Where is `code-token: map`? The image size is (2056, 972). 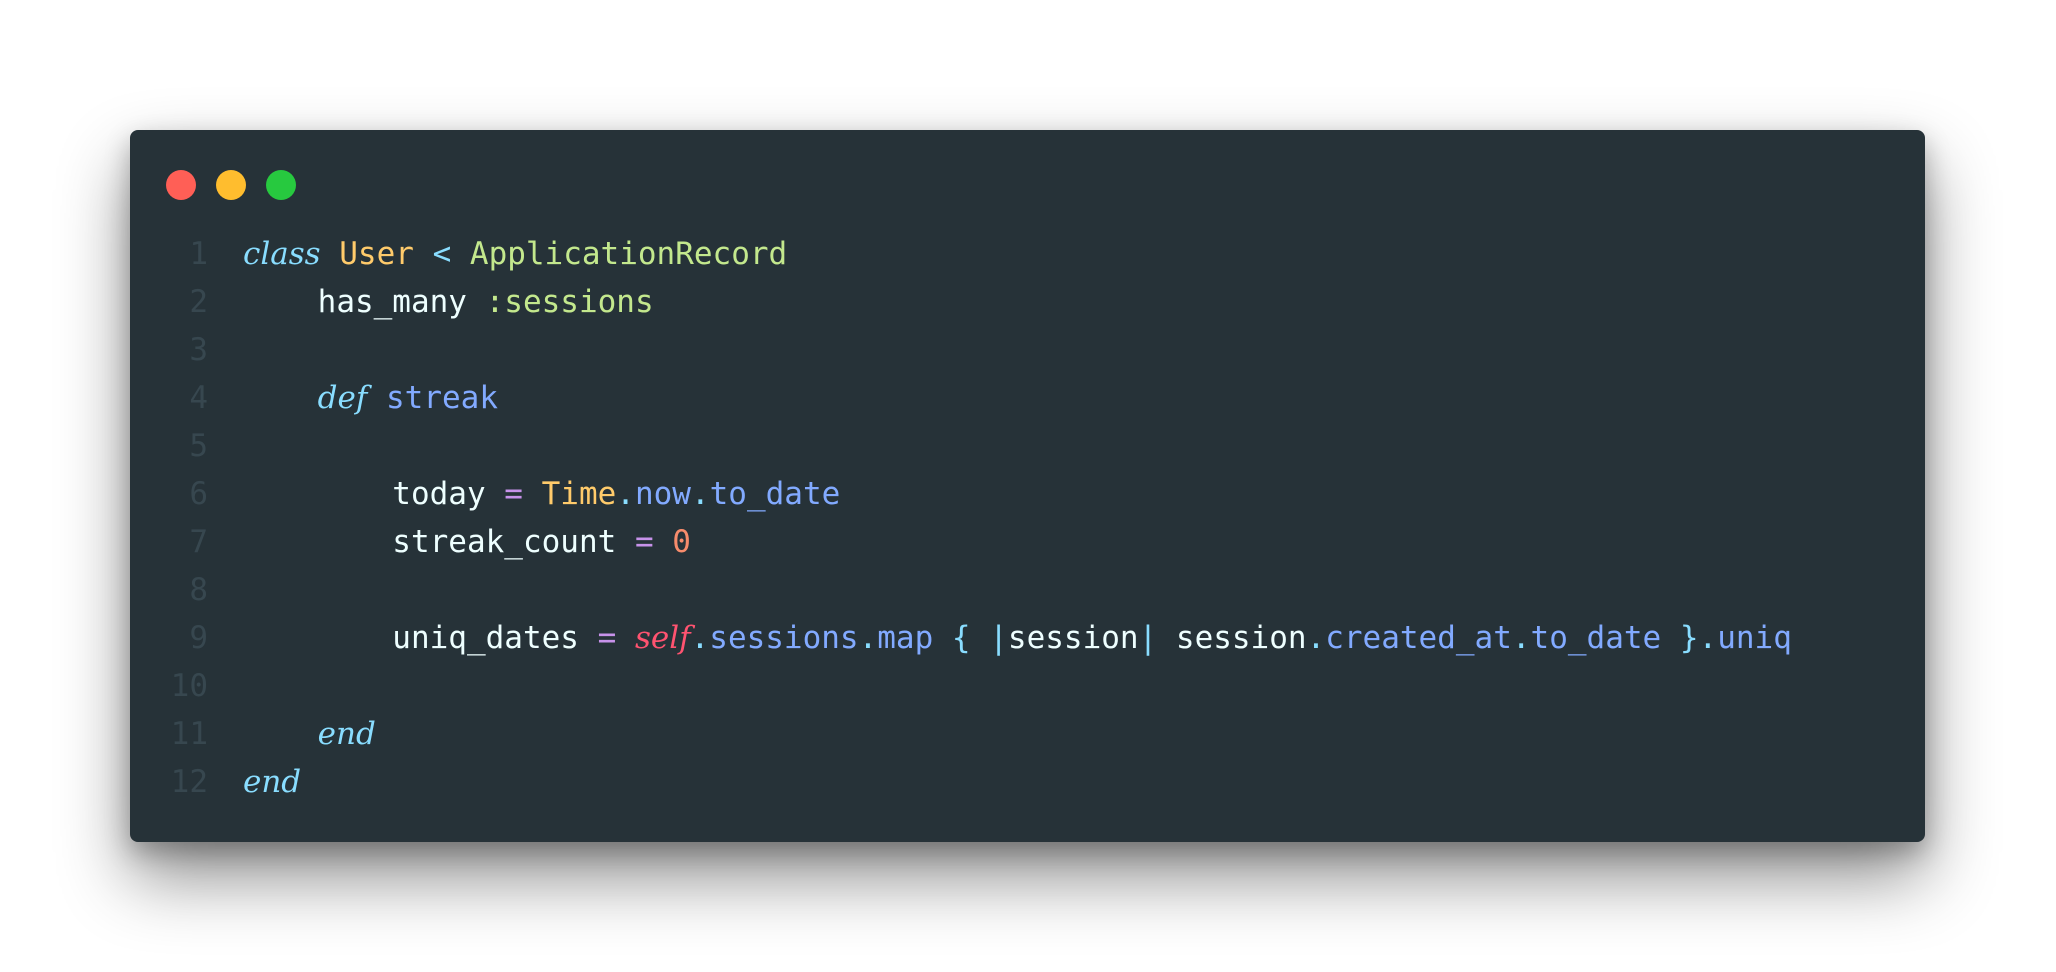 code-token: map is located at coordinates (905, 638).